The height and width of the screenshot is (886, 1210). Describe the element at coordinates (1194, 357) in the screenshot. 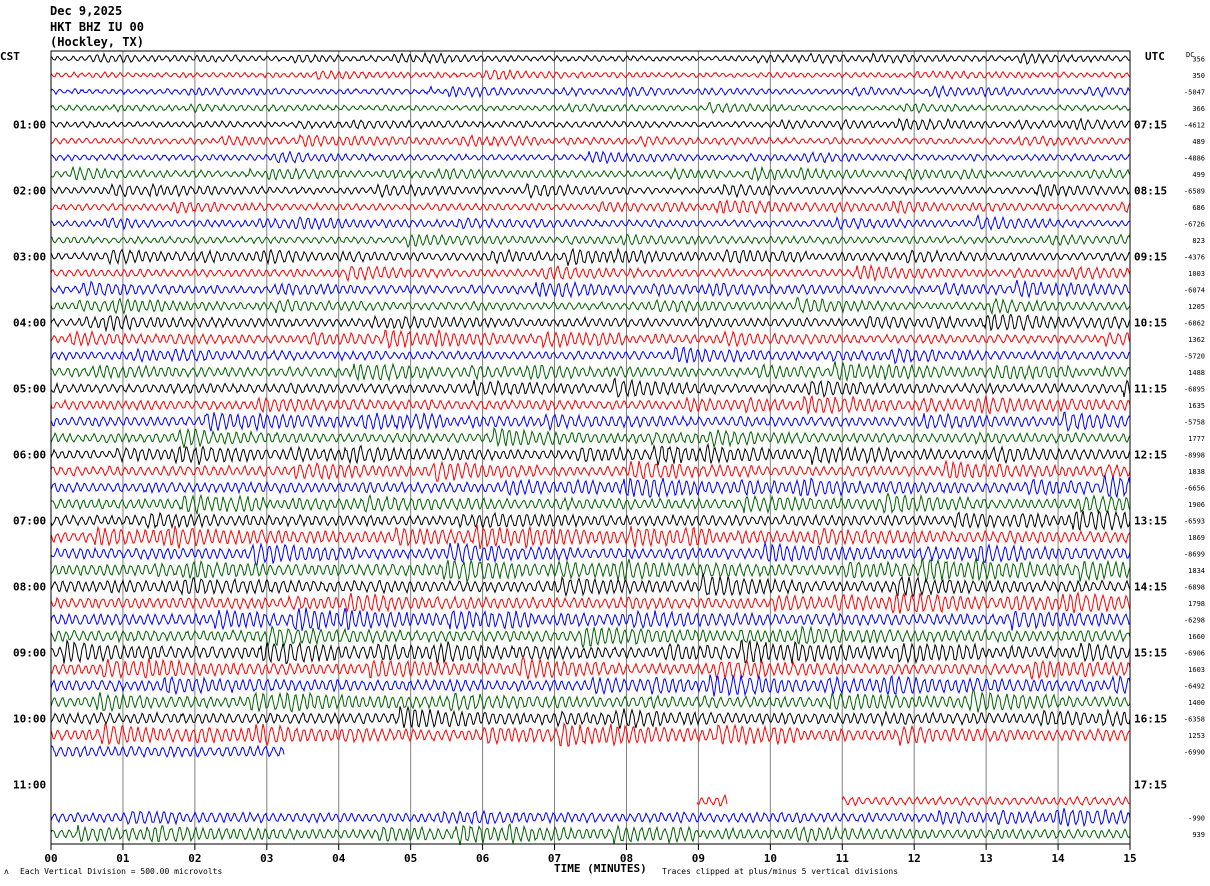

I see `dc-offset-label: -5720` at that location.